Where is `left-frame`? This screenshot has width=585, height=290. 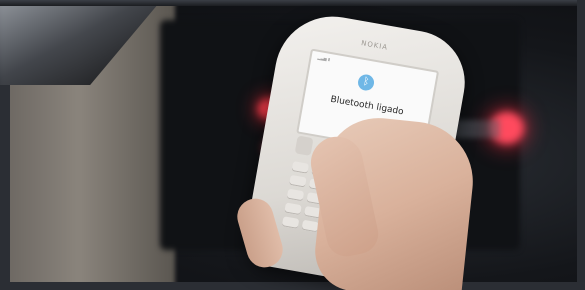
left-frame is located at coordinates (5, 187).